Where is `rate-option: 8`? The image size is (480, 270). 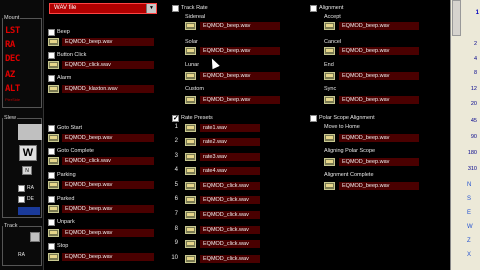
rate-option: 8 is located at coordinates (464, 73).